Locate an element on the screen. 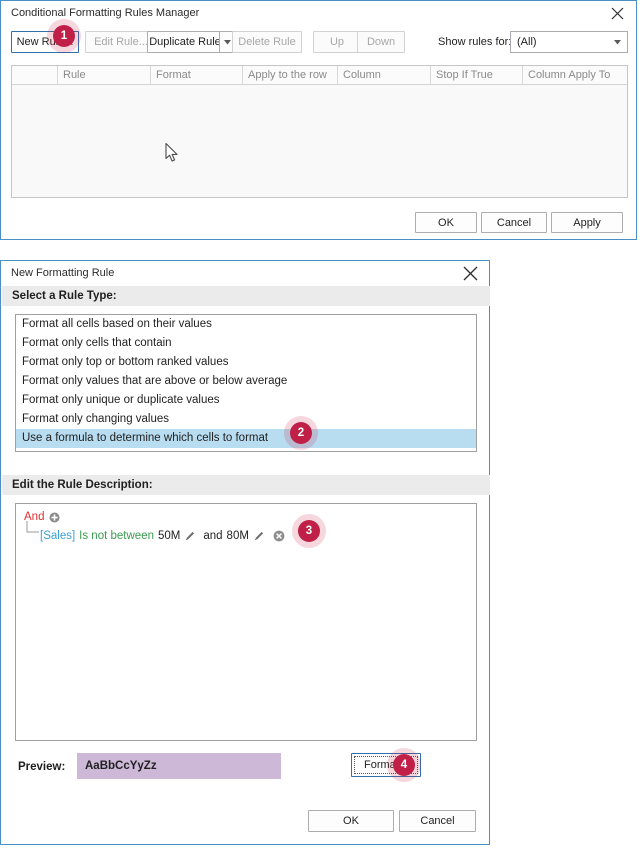 The image size is (640, 850). grid-col-apply-to-row: Apply to the row is located at coordinates (290, 75).